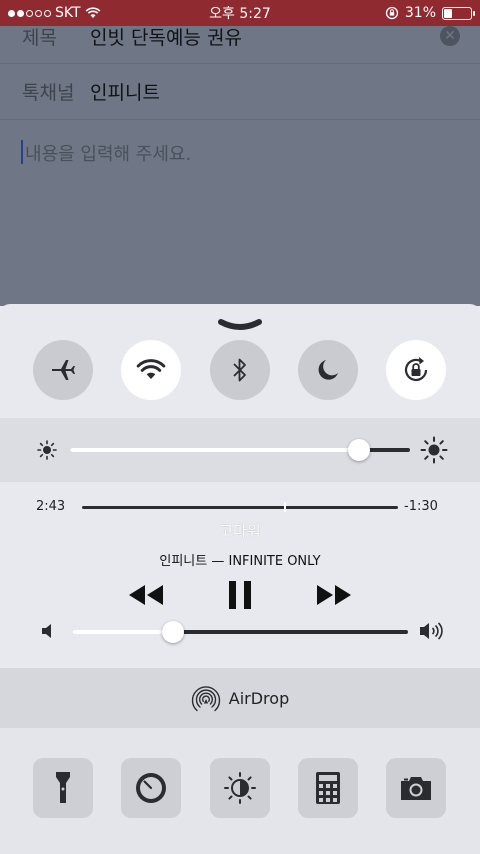 The image size is (480, 854). Describe the element at coordinates (47, 450) in the screenshot. I see `brightness-low-icon` at that location.